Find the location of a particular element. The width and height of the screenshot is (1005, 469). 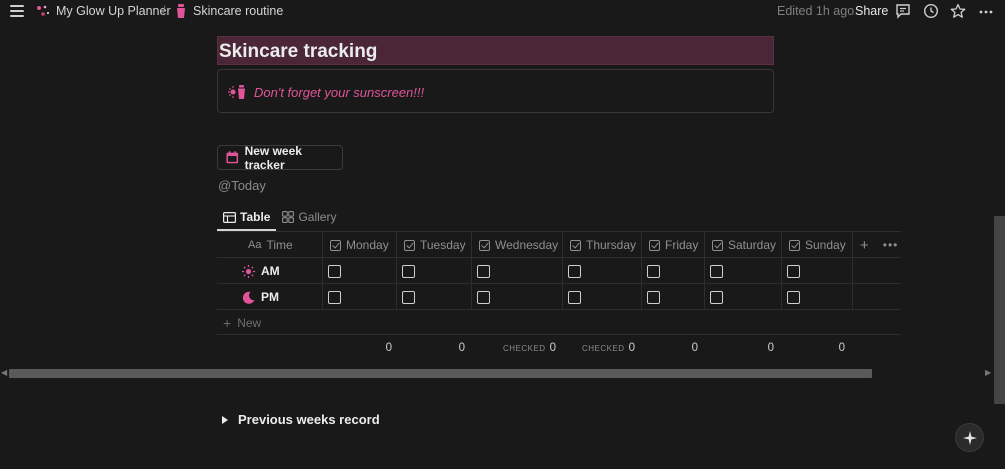

column-header-time: Aa Time is located at coordinates (269, 245).